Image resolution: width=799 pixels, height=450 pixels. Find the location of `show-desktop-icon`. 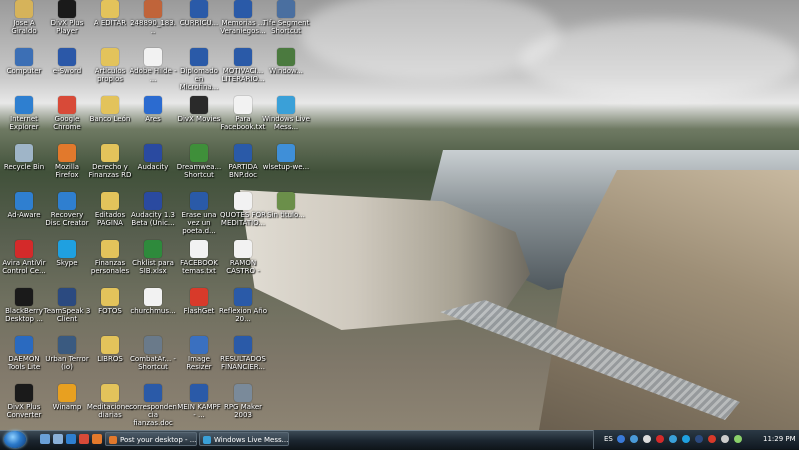

show-desktop-icon is located at coordinates (45, 439).